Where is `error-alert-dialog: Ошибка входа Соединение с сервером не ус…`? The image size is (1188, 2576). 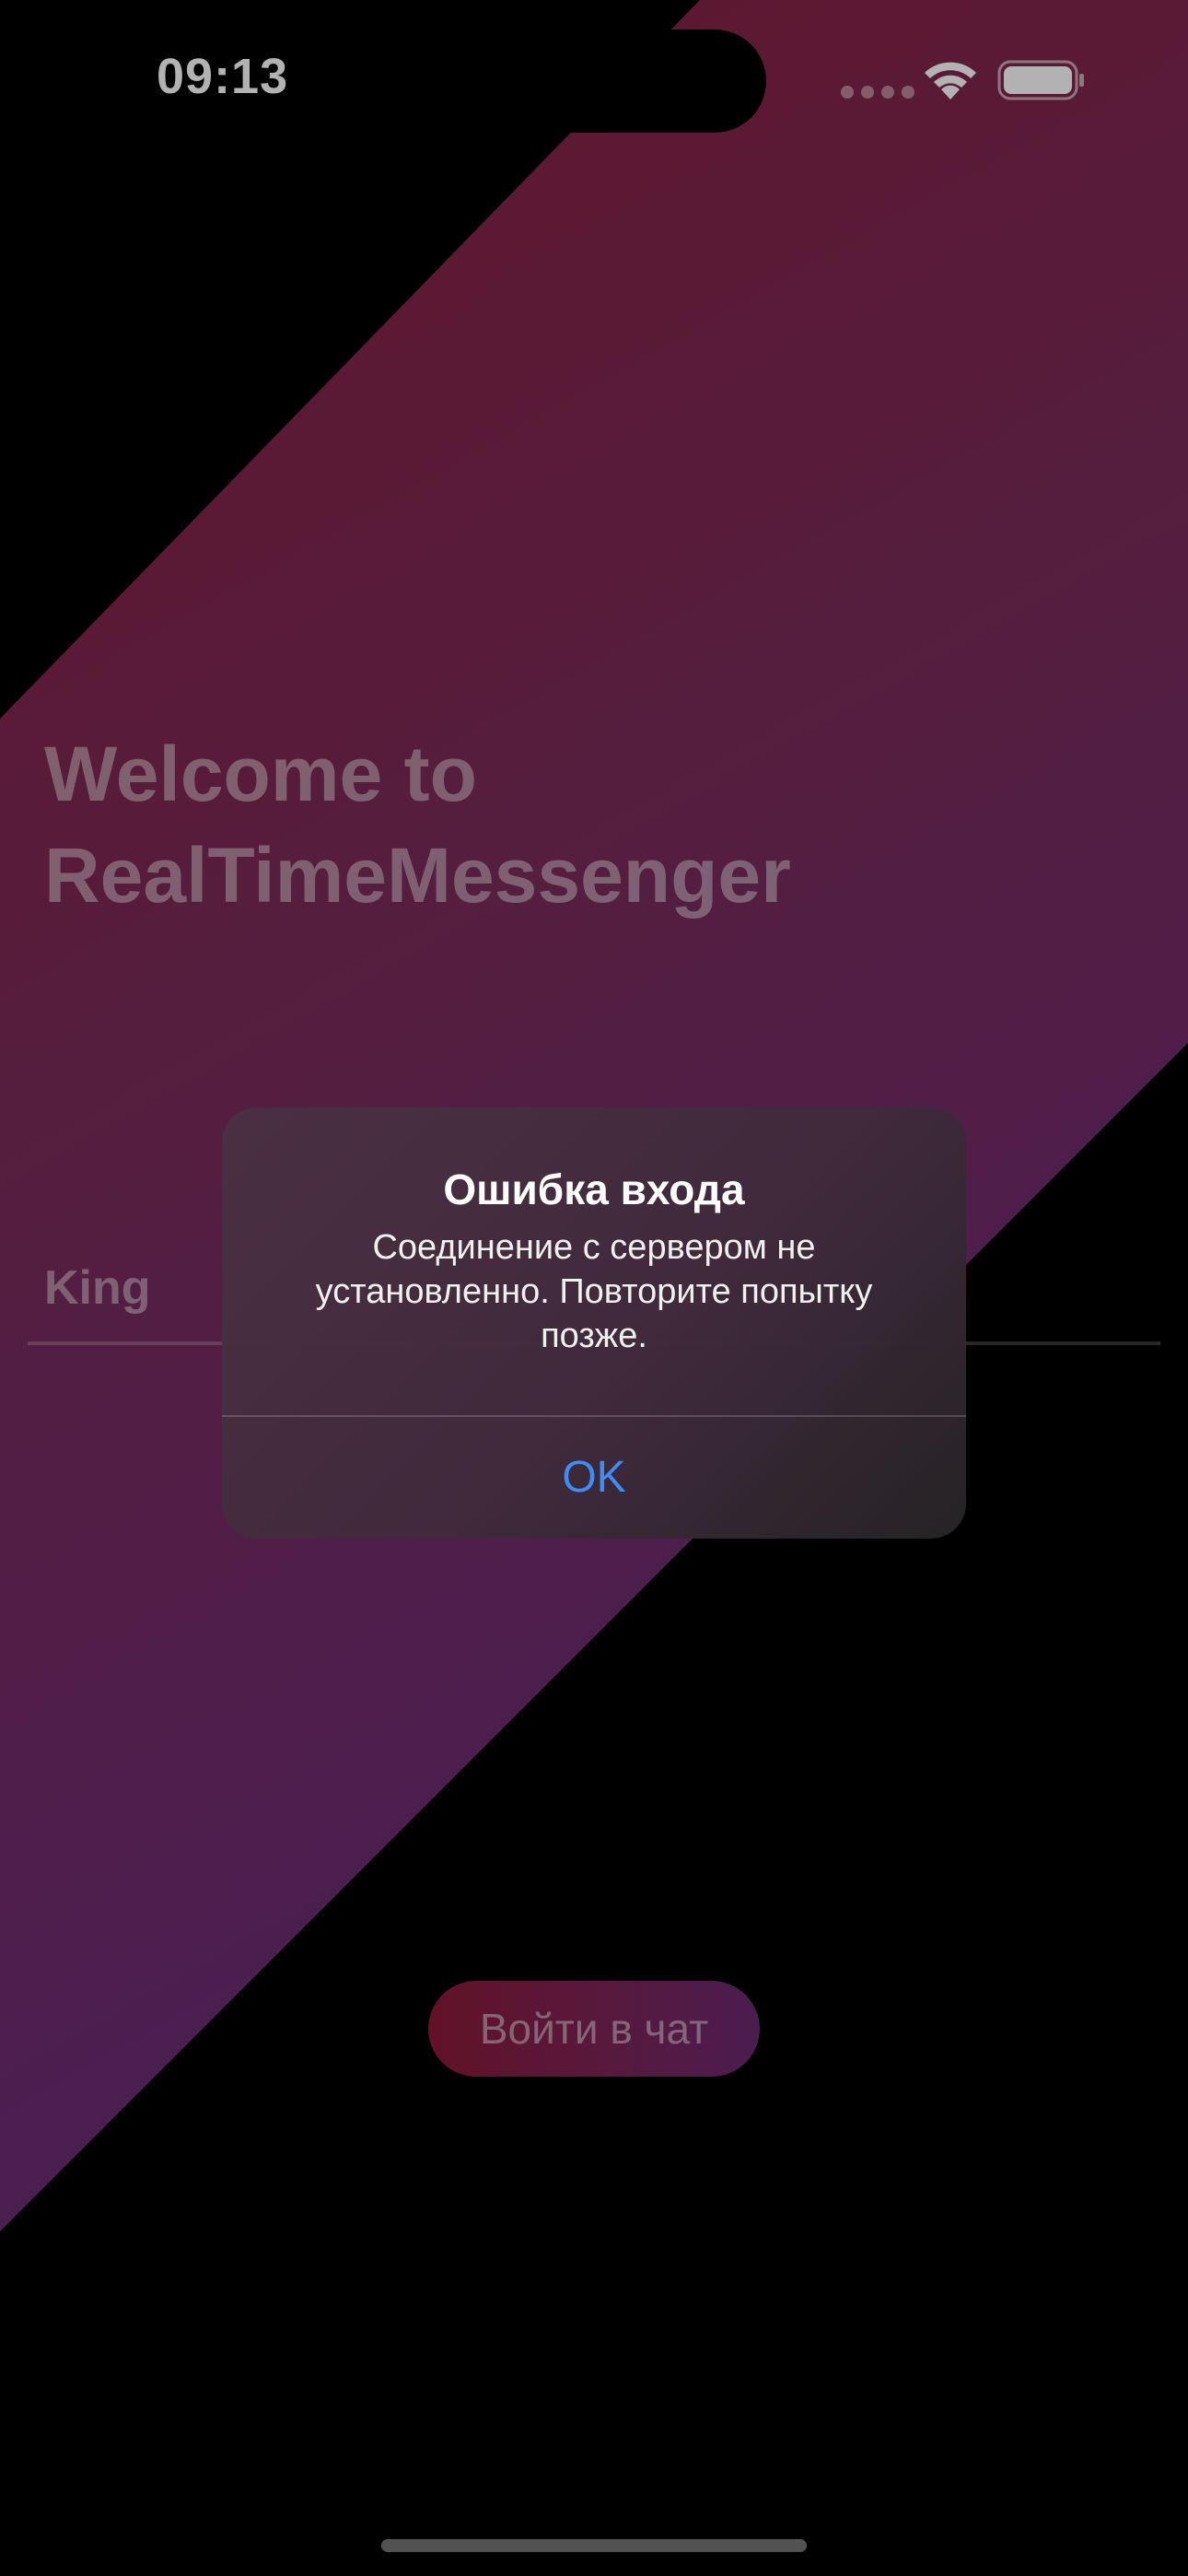 error-alert-dialog: Ошибка входа Соединение с сервером не ус… is located at coordinates (594, 1323).